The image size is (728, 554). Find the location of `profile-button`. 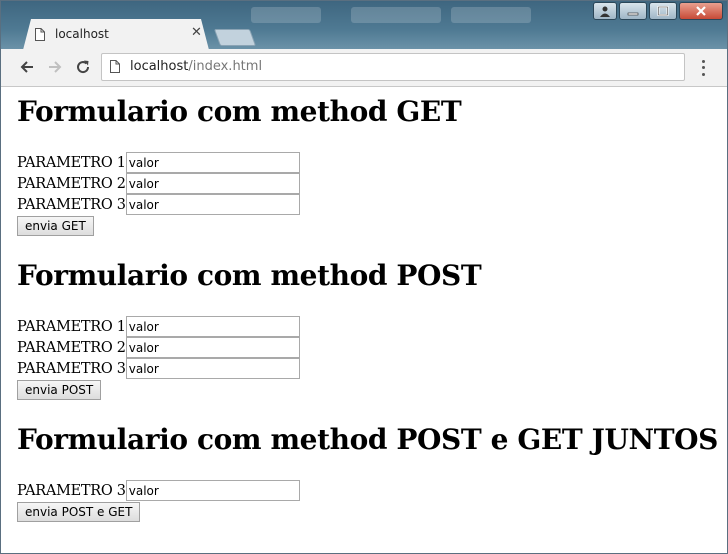

profile-button is located at coordinates (605, 11).